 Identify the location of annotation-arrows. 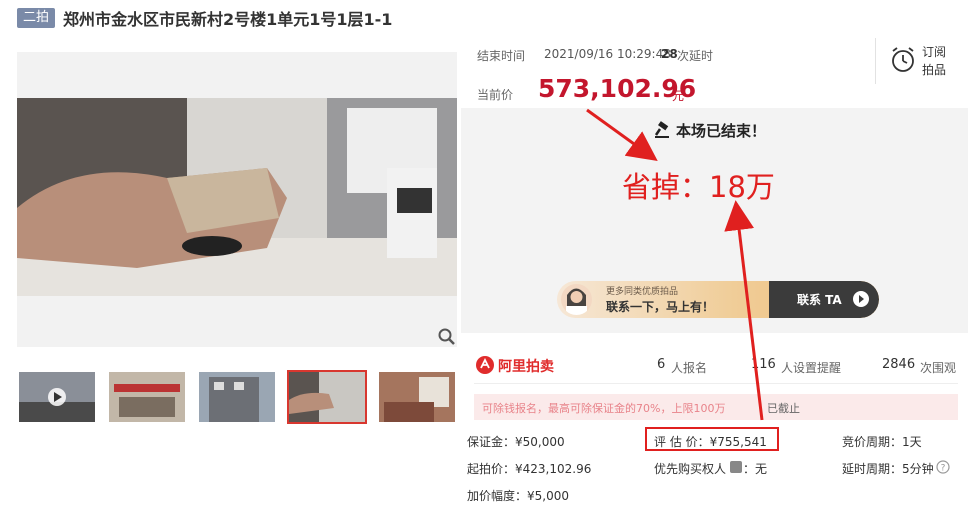
(675, 264).